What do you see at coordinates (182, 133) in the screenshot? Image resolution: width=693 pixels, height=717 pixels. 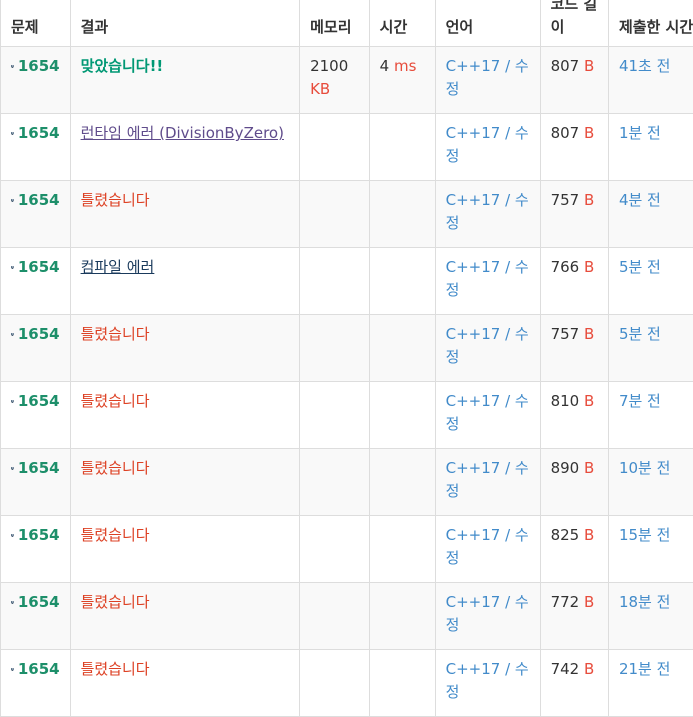 I see `result-text: 런타임 에러 (DivisionByZero)` at bounding box center [182, 133].